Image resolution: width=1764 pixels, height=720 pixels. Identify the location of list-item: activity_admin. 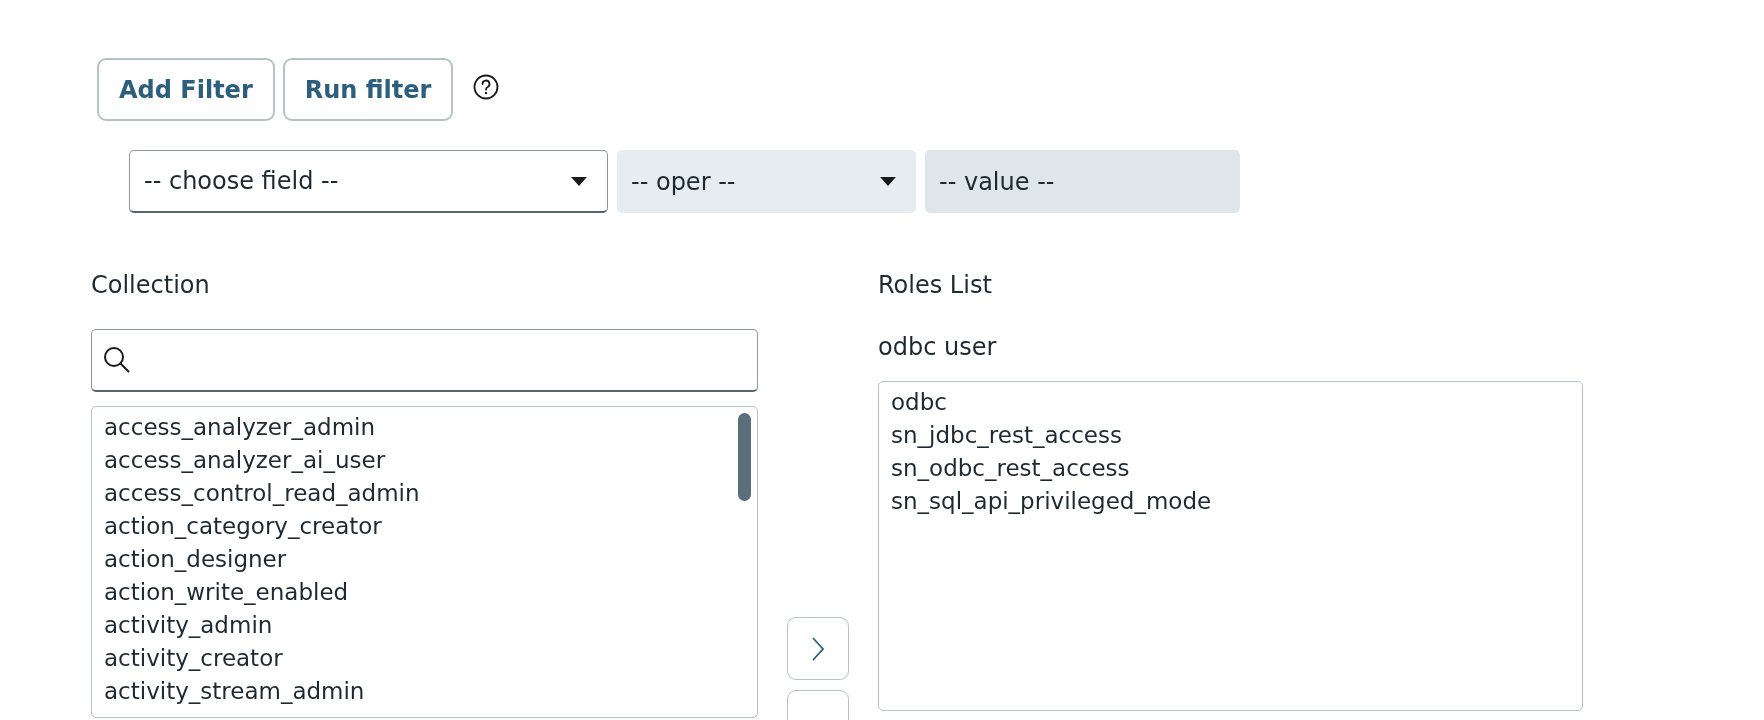
(188, 625).